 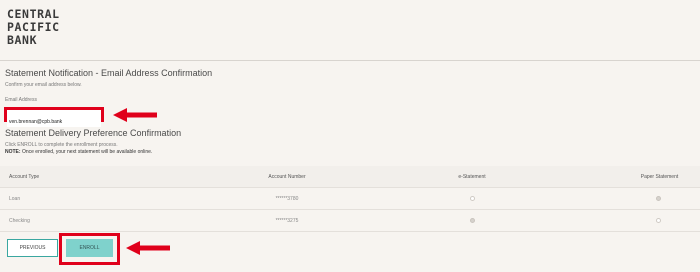 What do you see at coordinates (350, 221) in the screenshot?
I see `table-row: Checking ******3275` at bounding box center [350, 221].